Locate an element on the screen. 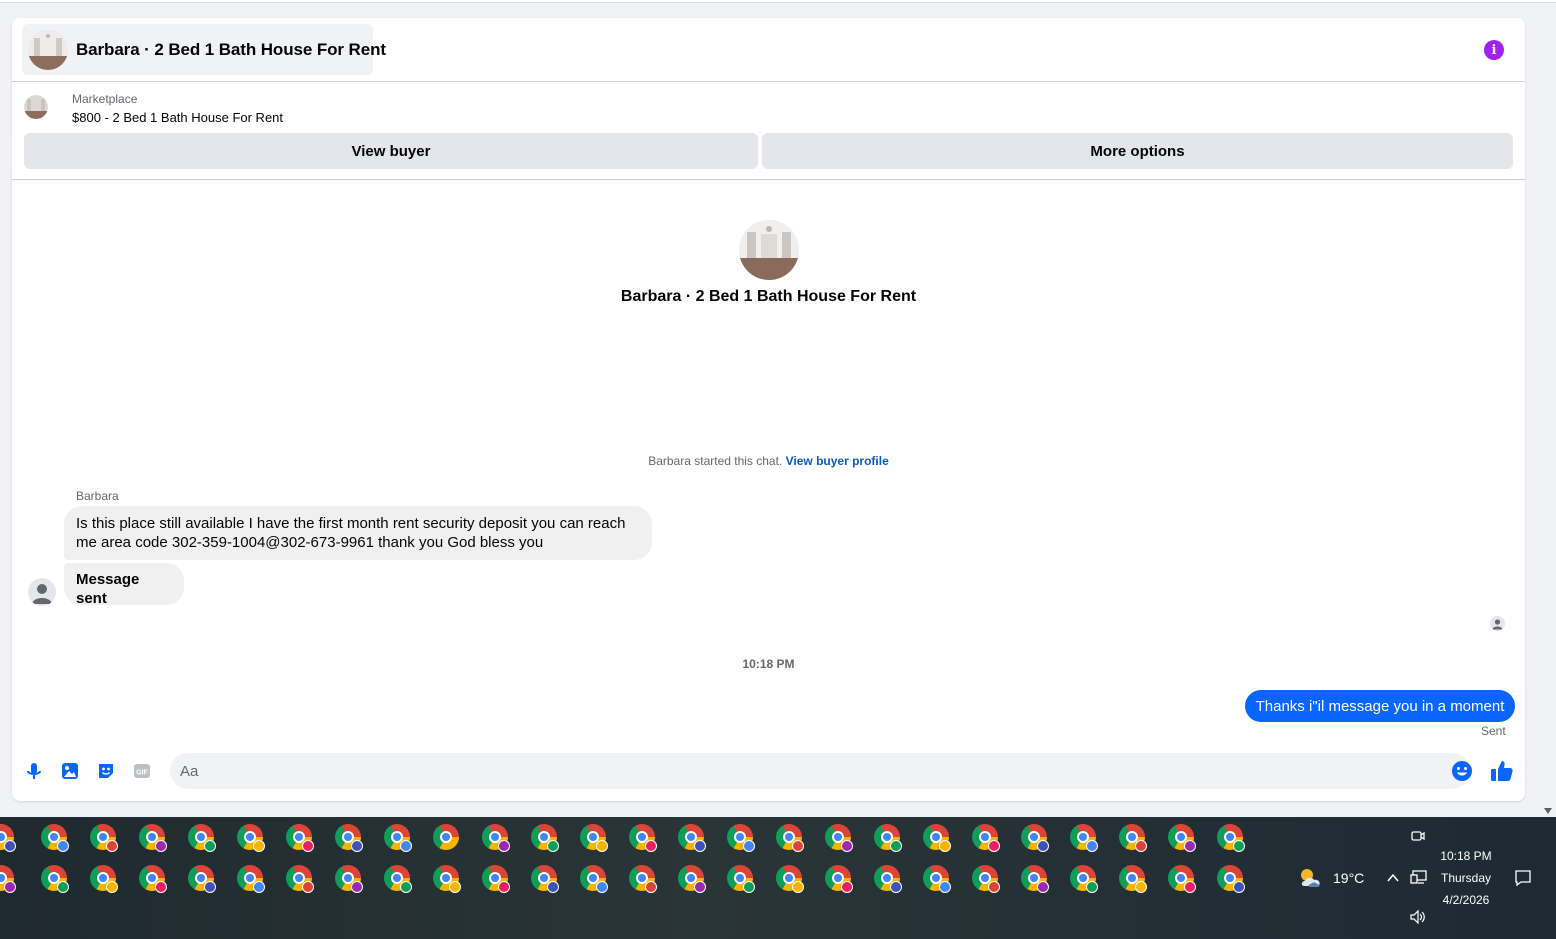 The height and width of the screenshot is (939, 1556). view-buyer-button: View buyer is located at coordinates (391, 151).